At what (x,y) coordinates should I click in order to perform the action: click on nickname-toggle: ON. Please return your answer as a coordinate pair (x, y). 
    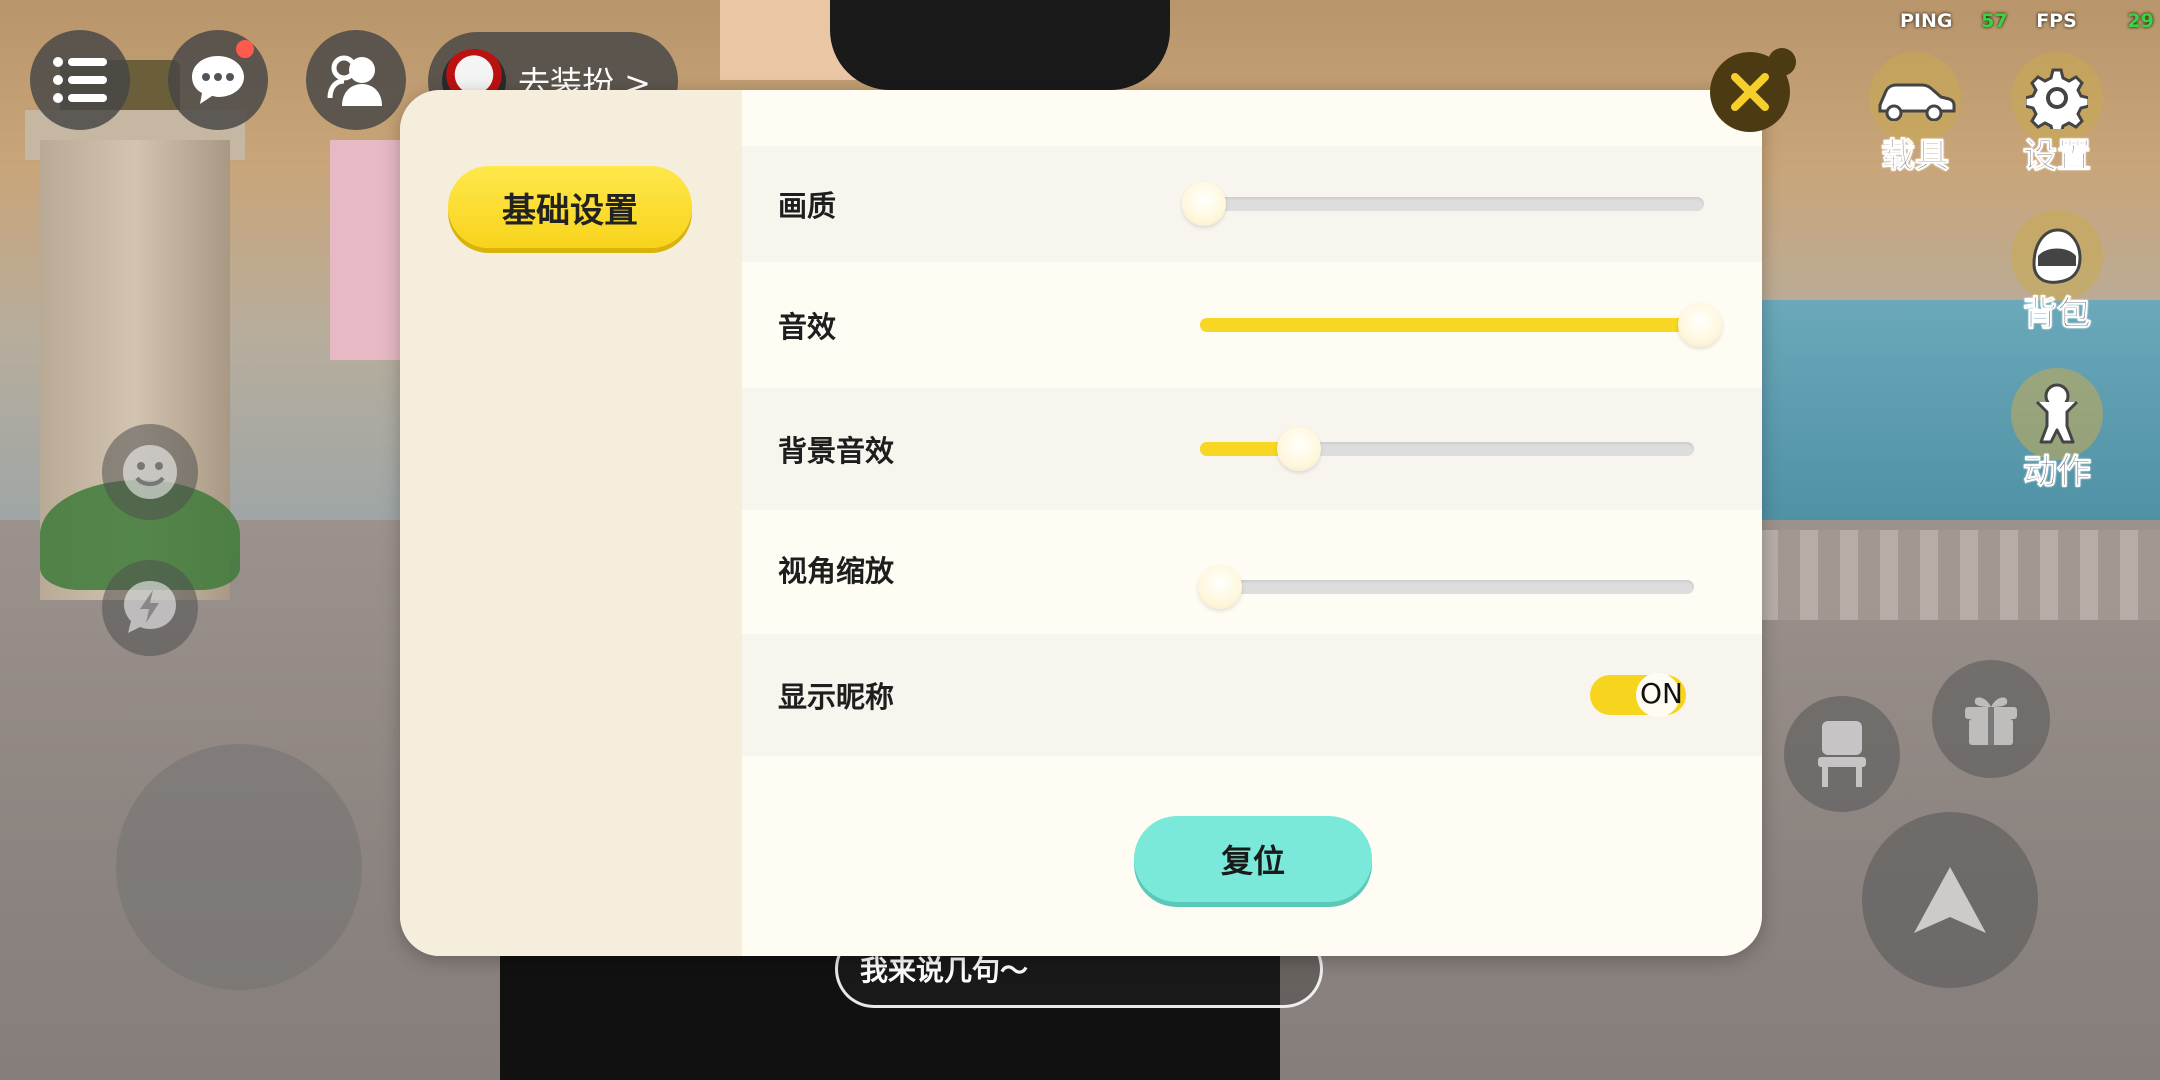
    Looking at the image, I should click on (1638, 695).